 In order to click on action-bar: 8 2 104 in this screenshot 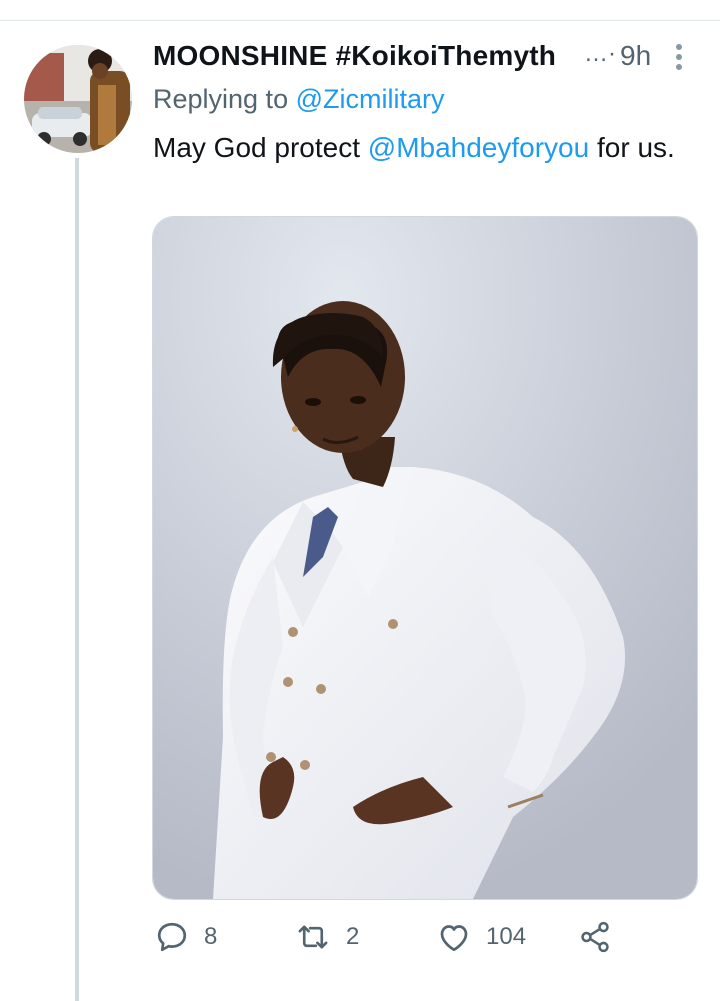, I will do `click(422, 937)`.